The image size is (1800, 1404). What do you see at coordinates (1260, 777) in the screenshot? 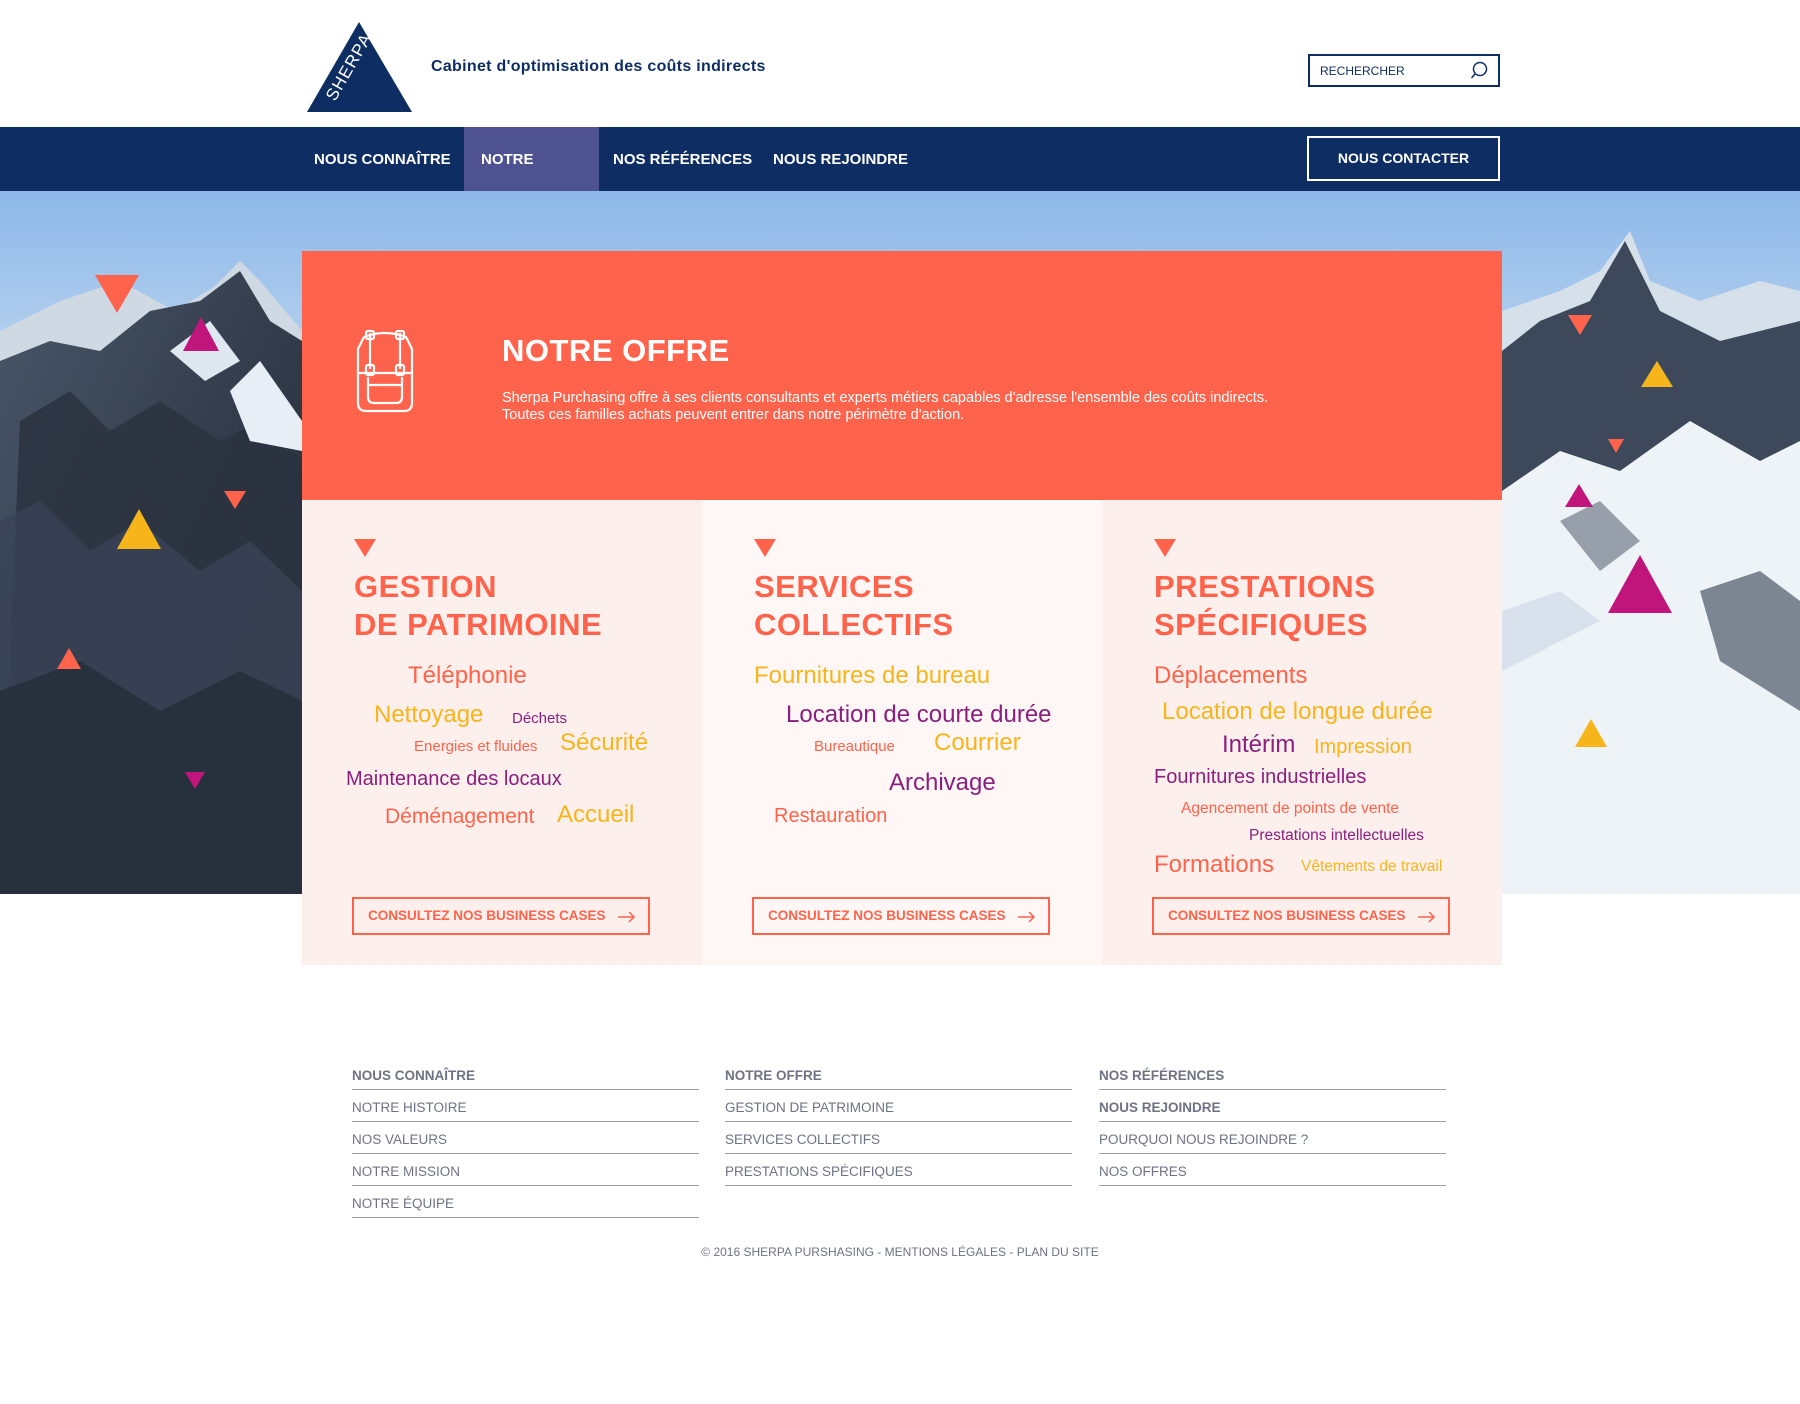
I see `keyword: Fournitures industrielles` at bounding box center [1260, 777].